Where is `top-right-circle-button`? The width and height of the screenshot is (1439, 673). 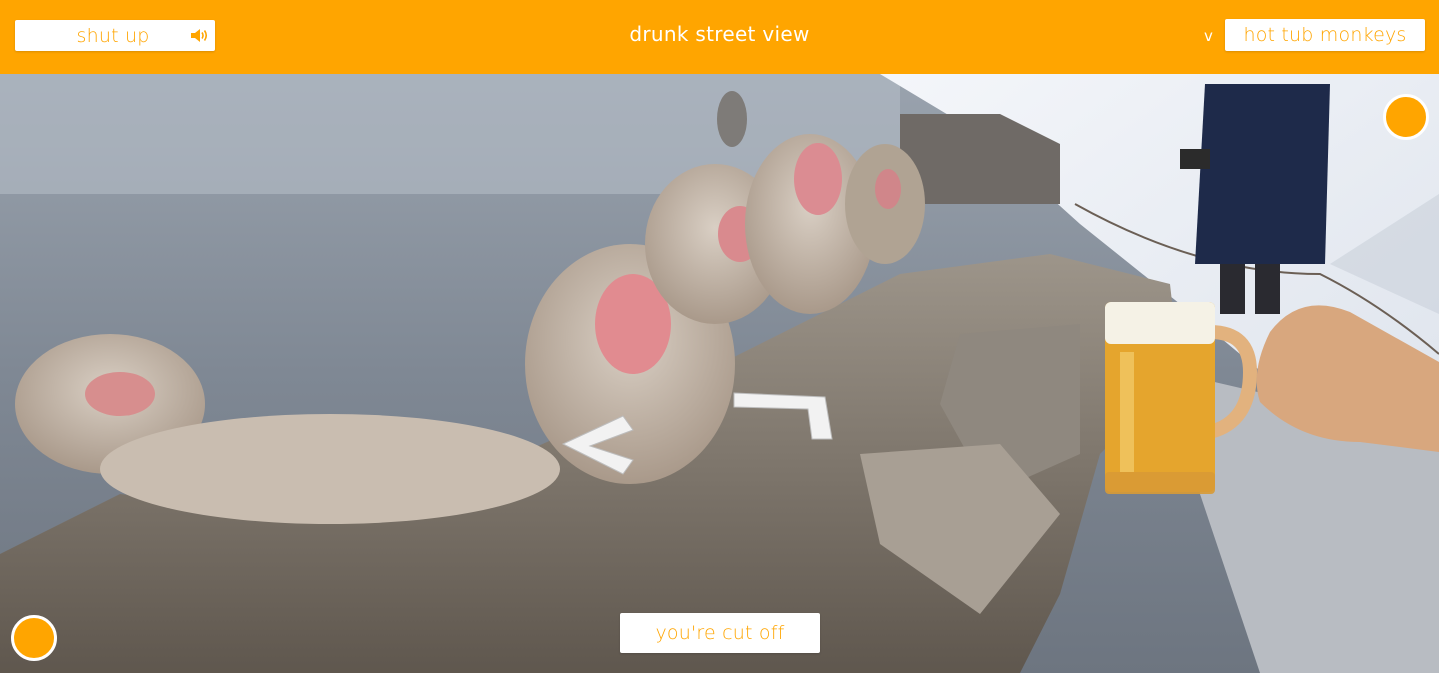 top-right-circle-button is located at coordinates (1406, 117).